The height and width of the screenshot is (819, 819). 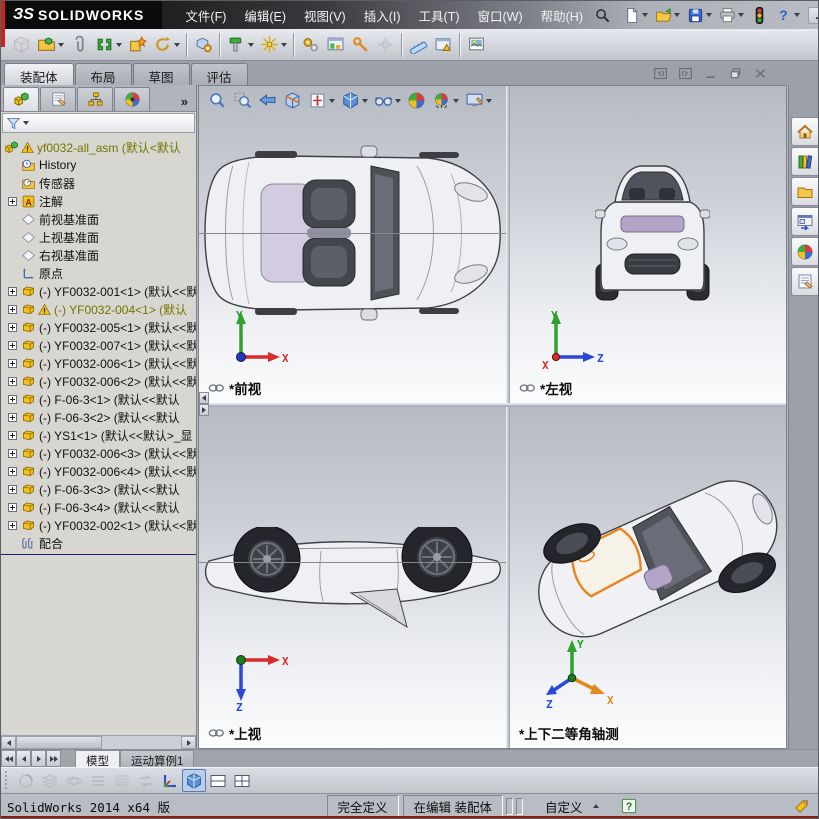 I want to click on menu-item-3: 插入(I), so click(x=382, y=15).